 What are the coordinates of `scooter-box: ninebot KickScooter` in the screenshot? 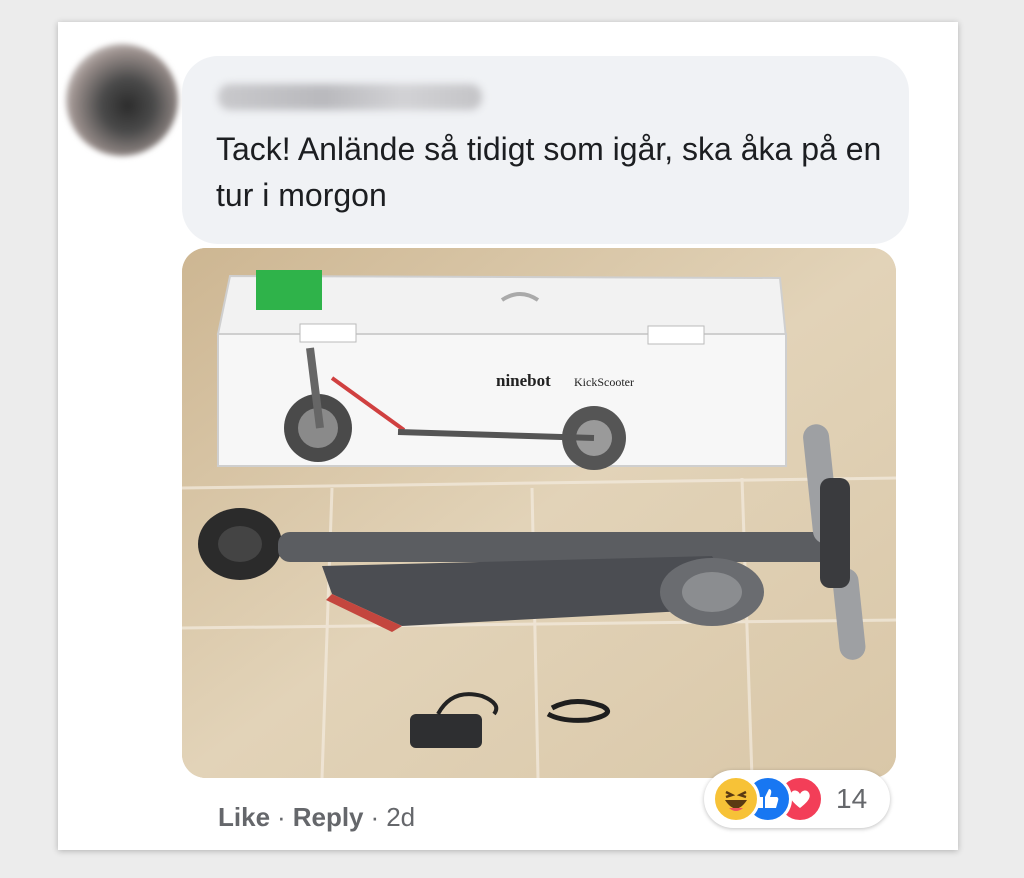 It's located at (502, 370).